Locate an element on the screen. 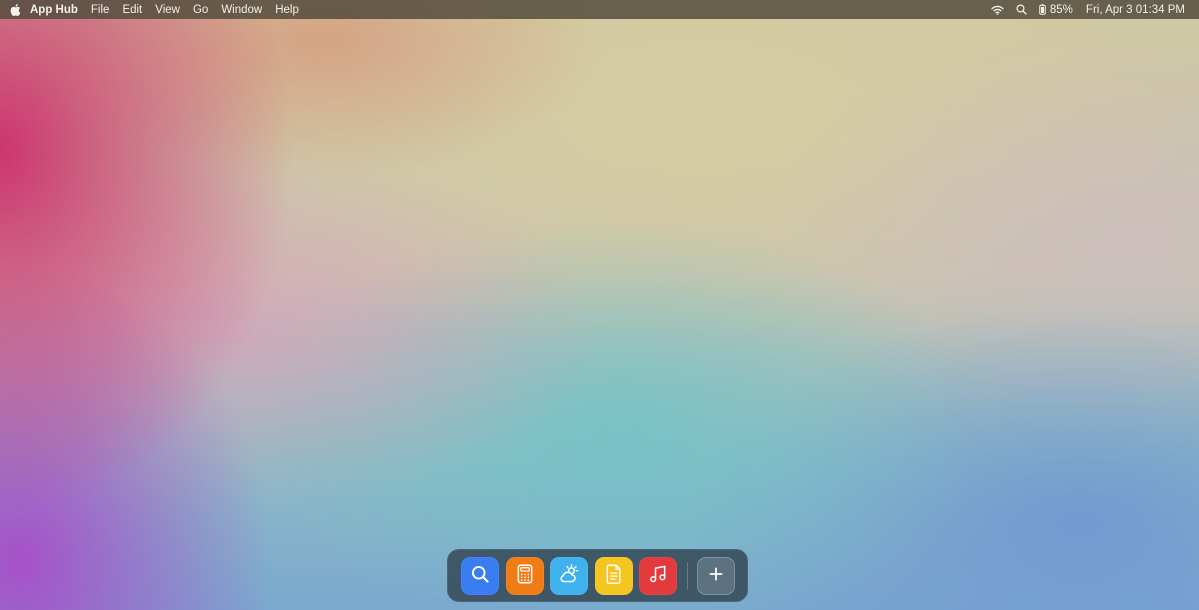  dock-app-calculator is located at coordinates (525, 576).